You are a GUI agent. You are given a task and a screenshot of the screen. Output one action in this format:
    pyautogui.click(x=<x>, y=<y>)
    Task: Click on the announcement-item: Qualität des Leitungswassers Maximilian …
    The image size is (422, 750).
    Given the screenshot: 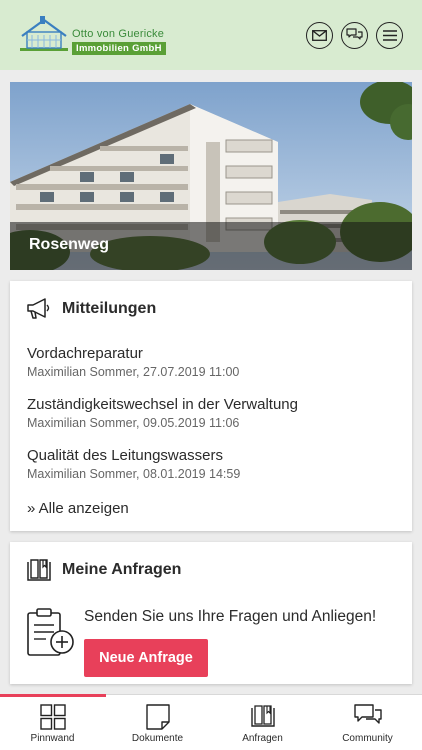 What is the action you would take?
    pyautogui.click(x=133, y=464)
    